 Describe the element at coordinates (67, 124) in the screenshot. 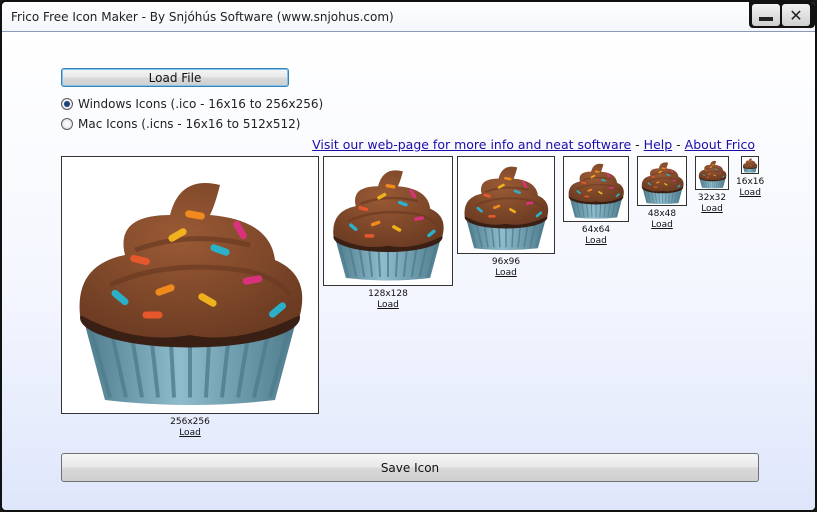

I see `mac-icons-radio` at that location.